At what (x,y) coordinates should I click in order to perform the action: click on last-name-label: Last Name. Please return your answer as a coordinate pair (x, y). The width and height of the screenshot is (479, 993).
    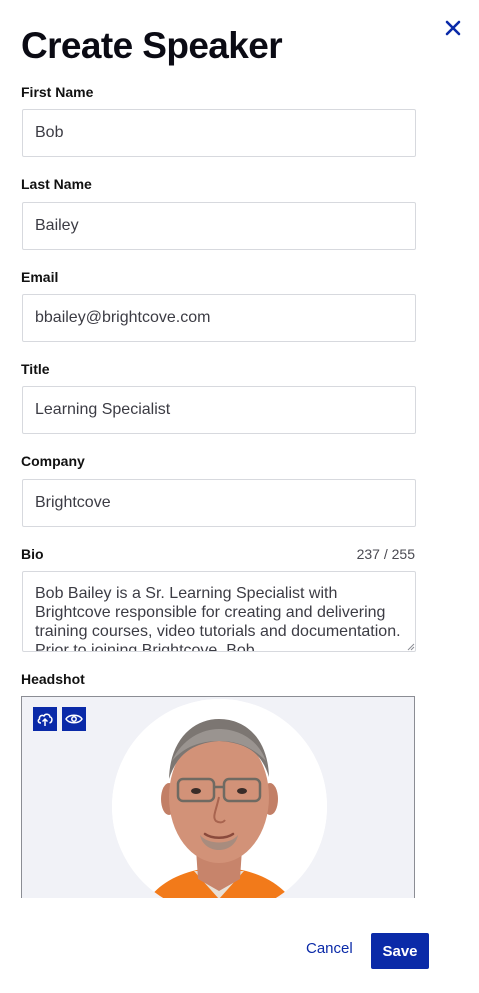
    Looking at the image, I should click on (56, 184).